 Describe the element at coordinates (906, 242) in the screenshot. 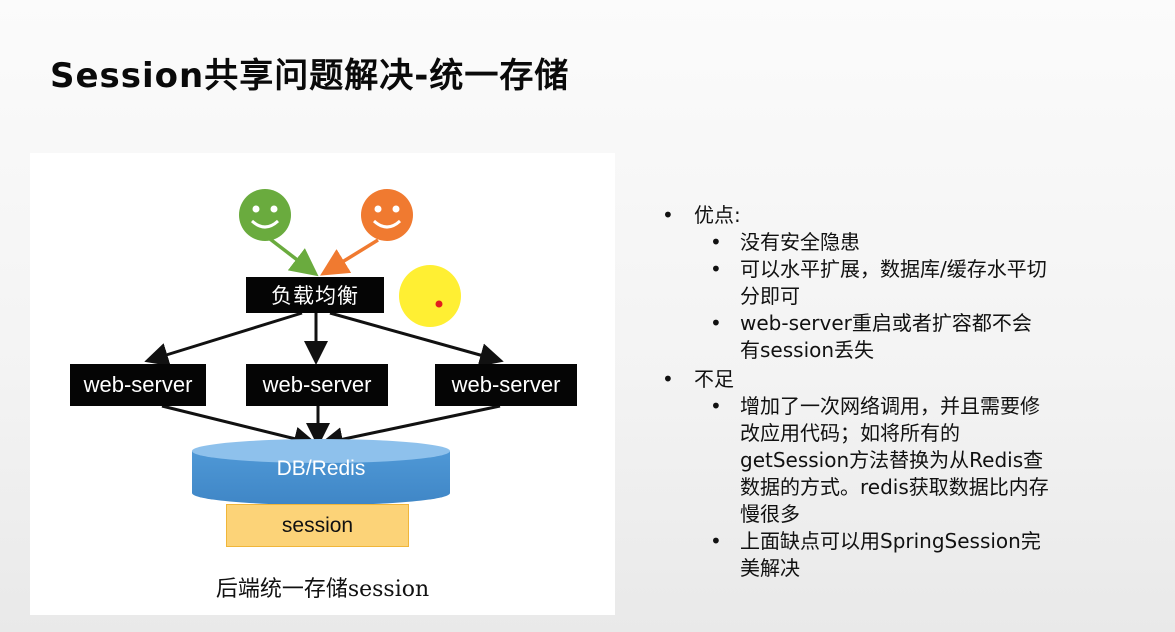

I see `sub-bullet: • 没有安全隐患` at that location.